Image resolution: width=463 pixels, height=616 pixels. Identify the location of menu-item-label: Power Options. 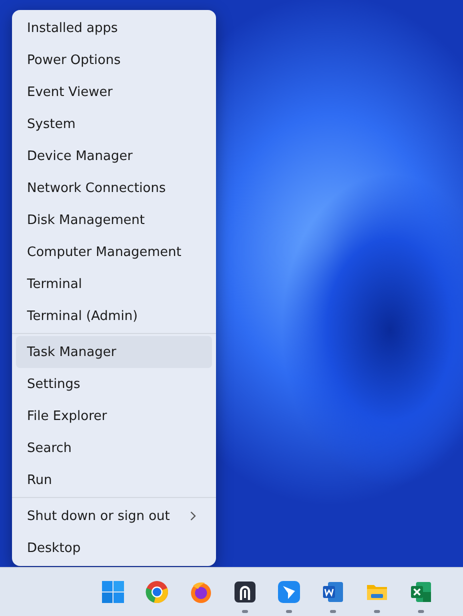
(74, 60).